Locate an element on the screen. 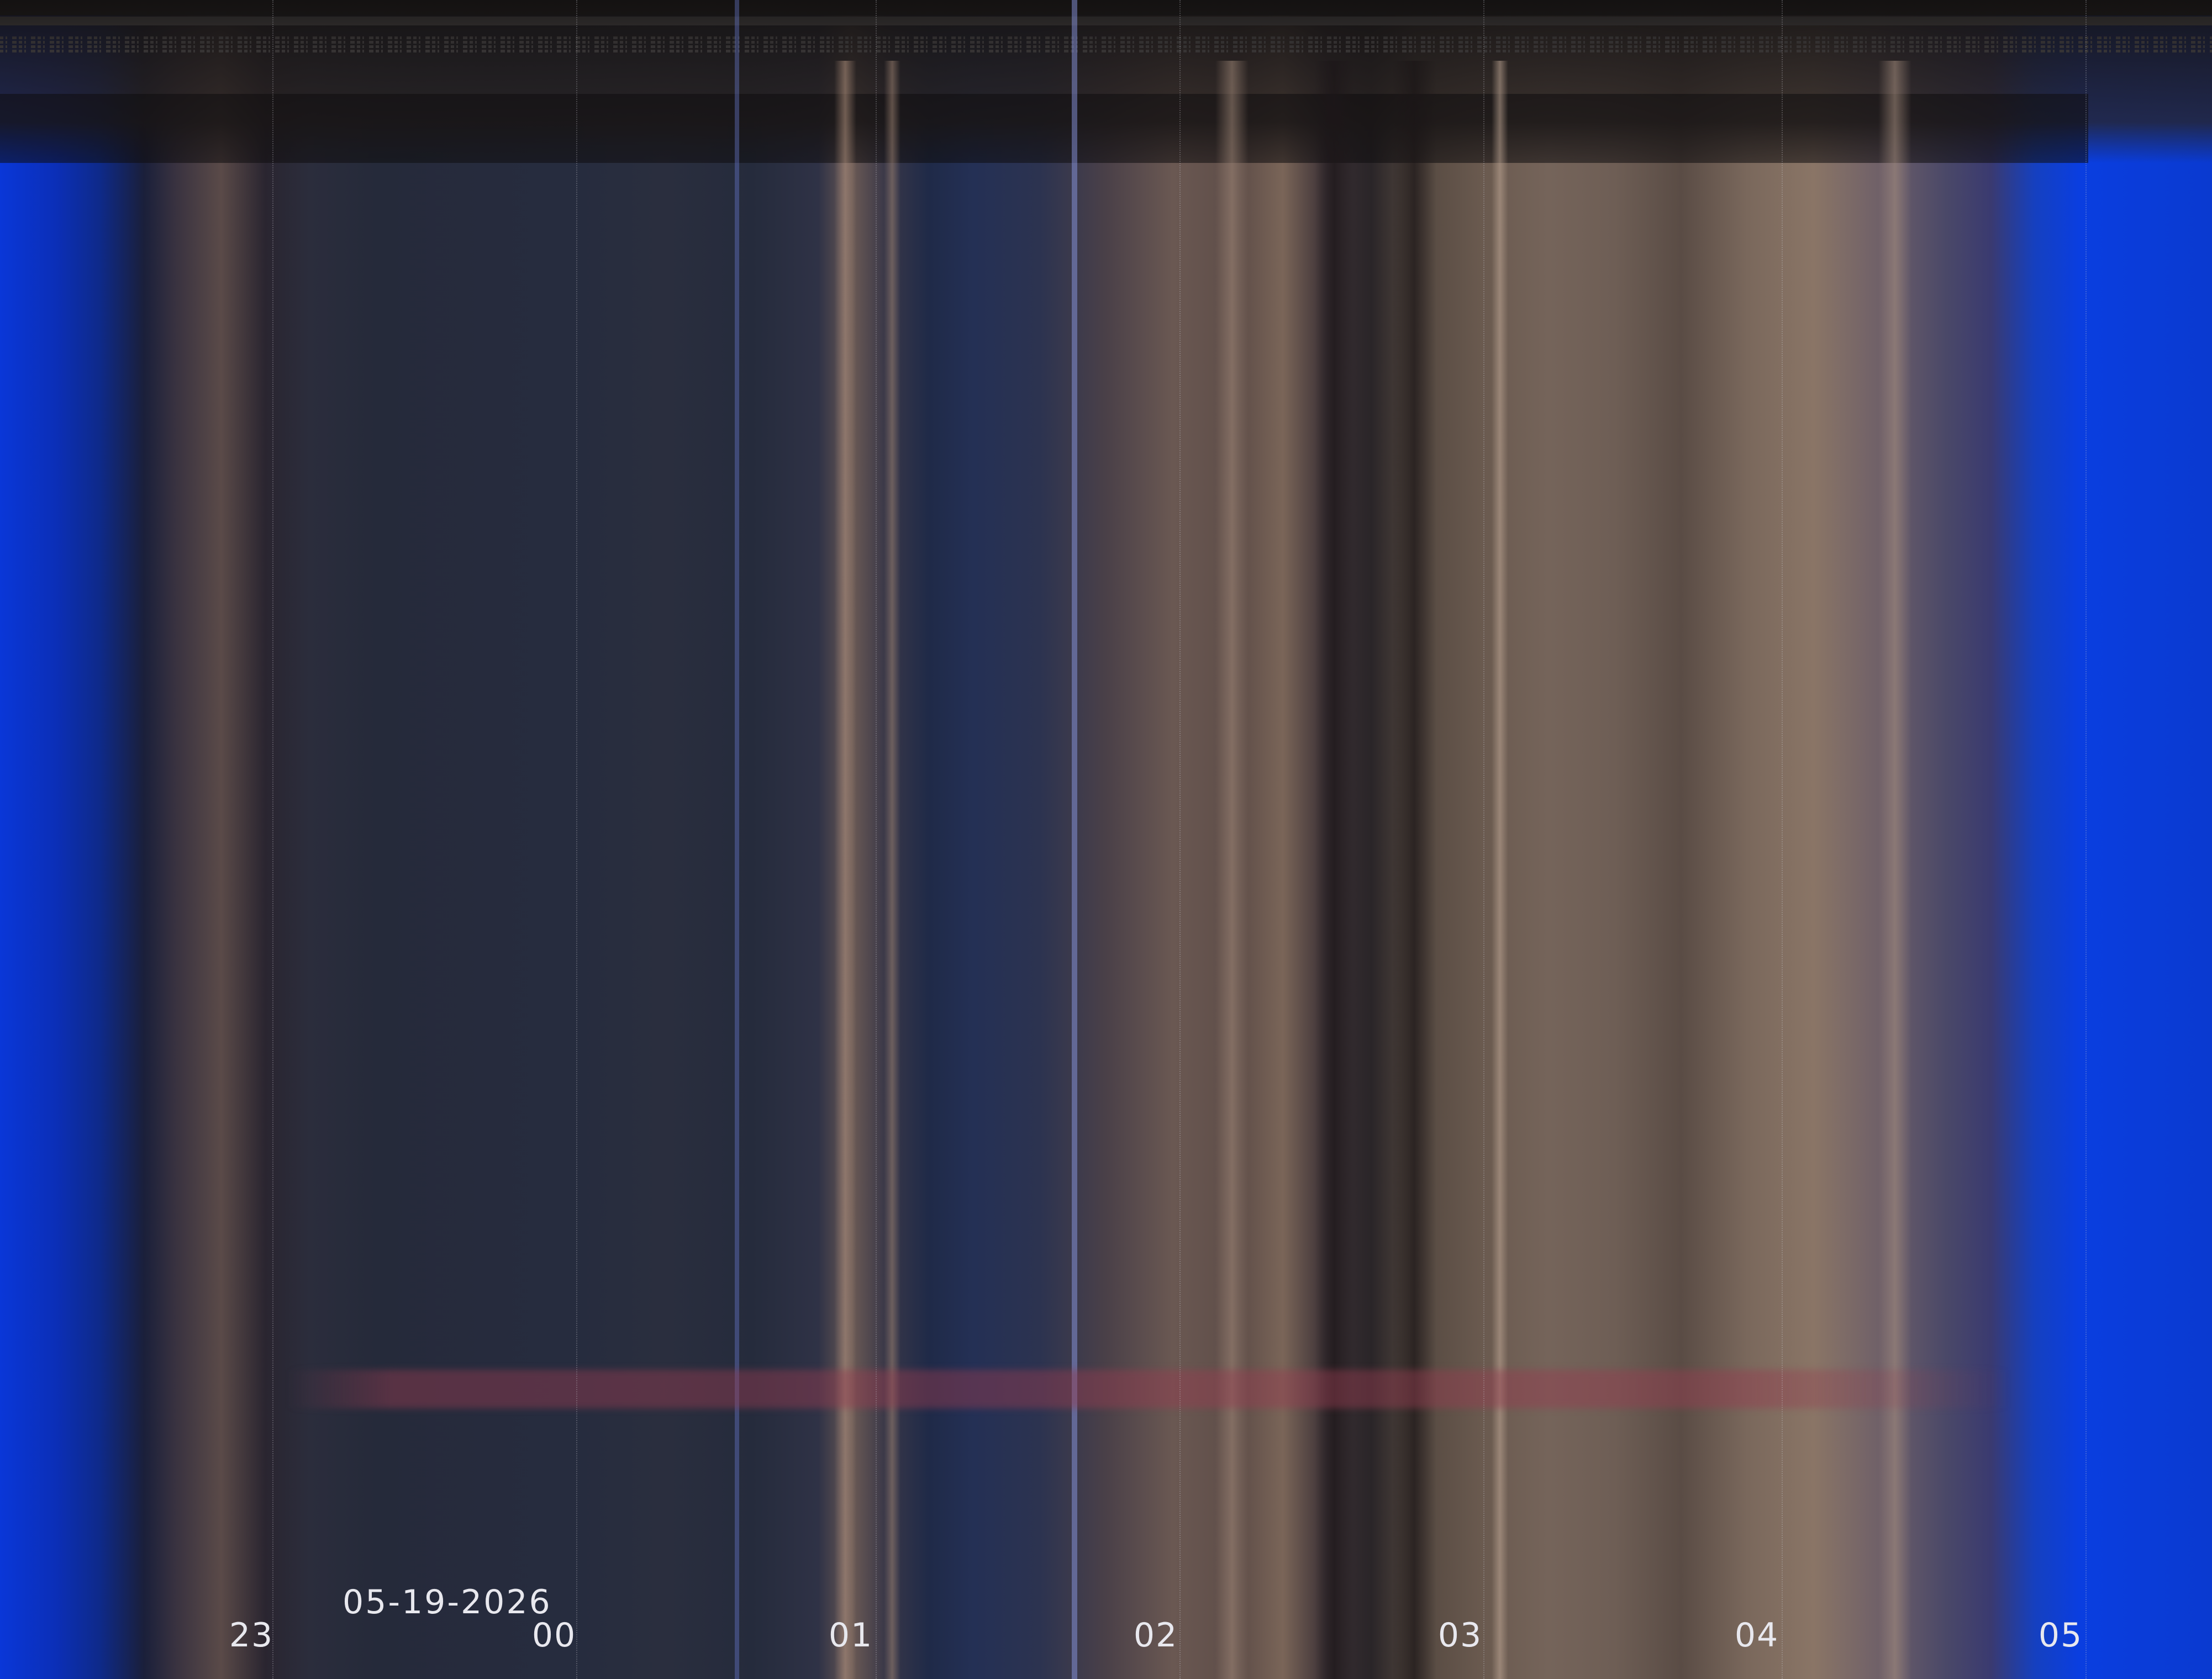  header-band-dark is located at coordinates (1044, 128).